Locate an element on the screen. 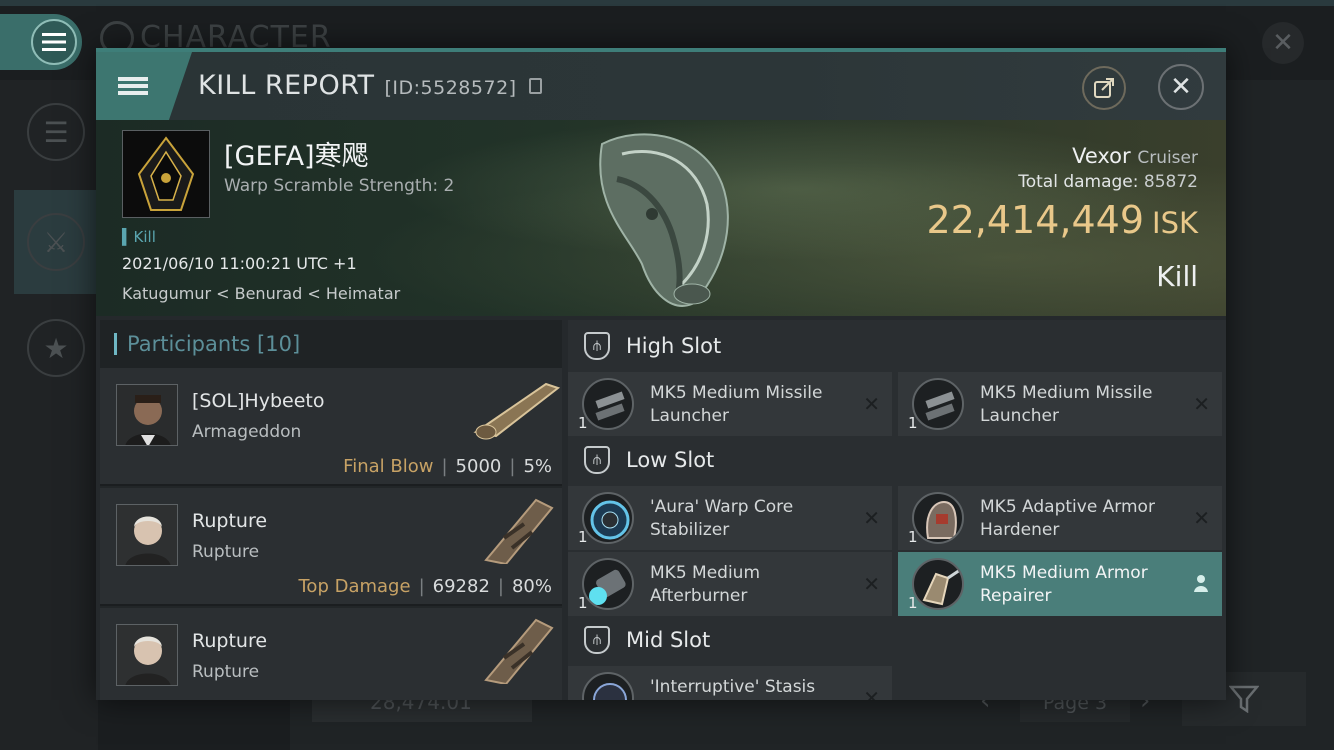  mid-slot-icon: ⫛ is located at coordinates (597, 640).